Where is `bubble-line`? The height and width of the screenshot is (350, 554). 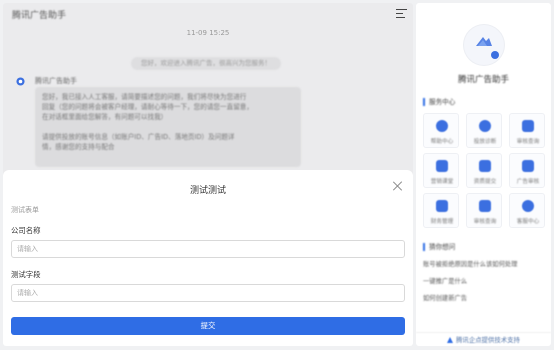
bubble-line is located at coordinates (168, 127).